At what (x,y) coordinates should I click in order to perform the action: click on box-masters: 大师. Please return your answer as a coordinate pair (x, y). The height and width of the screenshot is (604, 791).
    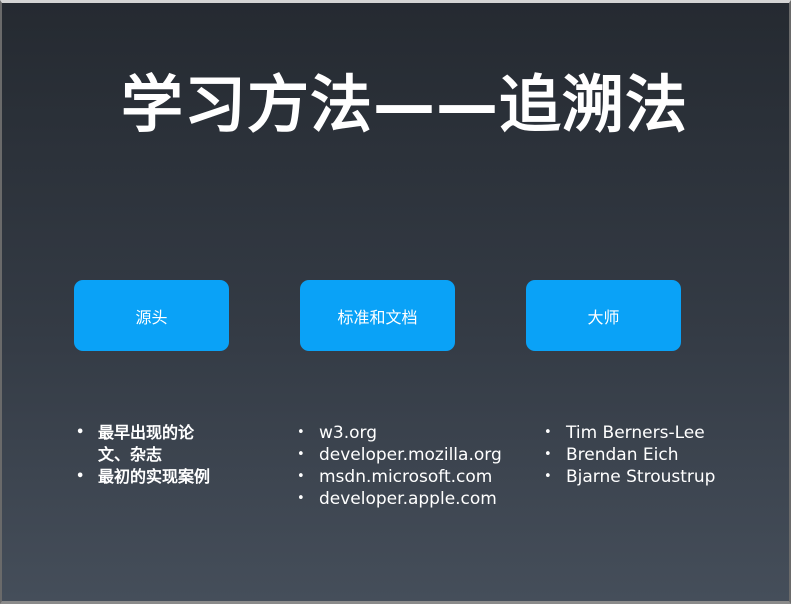
    Looking at the image, I should click on (603, 315).